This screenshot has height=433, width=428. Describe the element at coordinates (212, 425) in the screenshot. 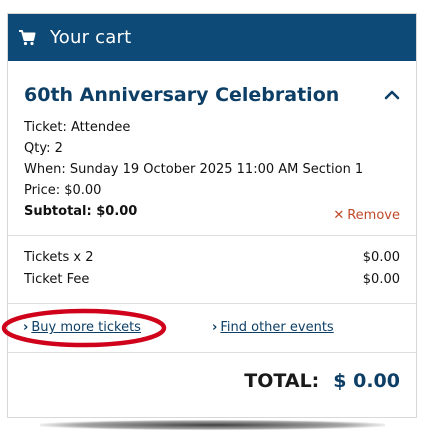

I see `card-shadow` at that location.